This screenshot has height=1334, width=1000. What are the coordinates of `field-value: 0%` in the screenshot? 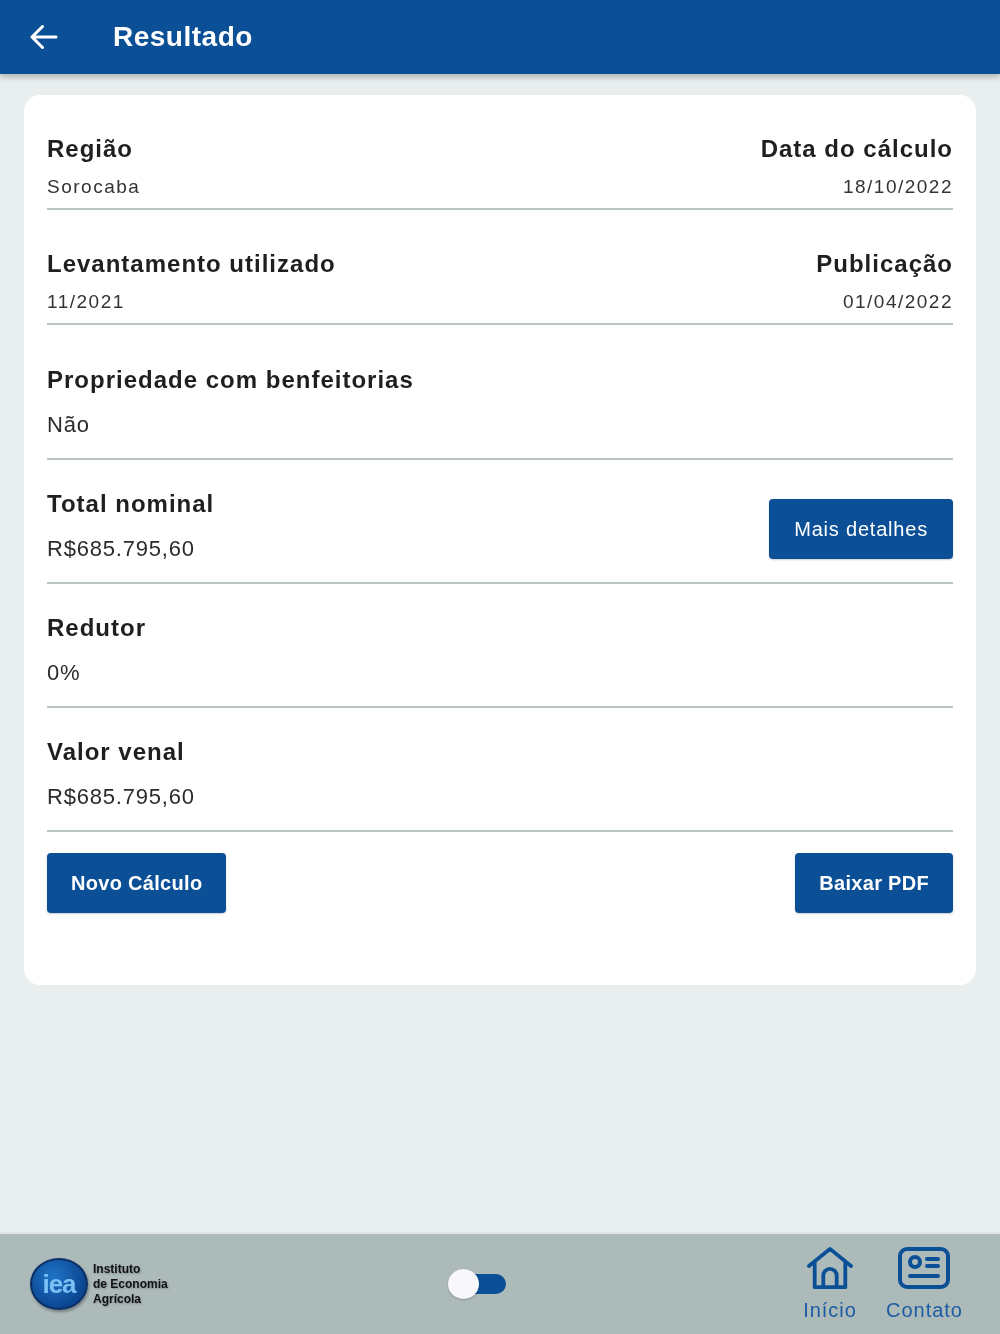 It's located at (64, 673).